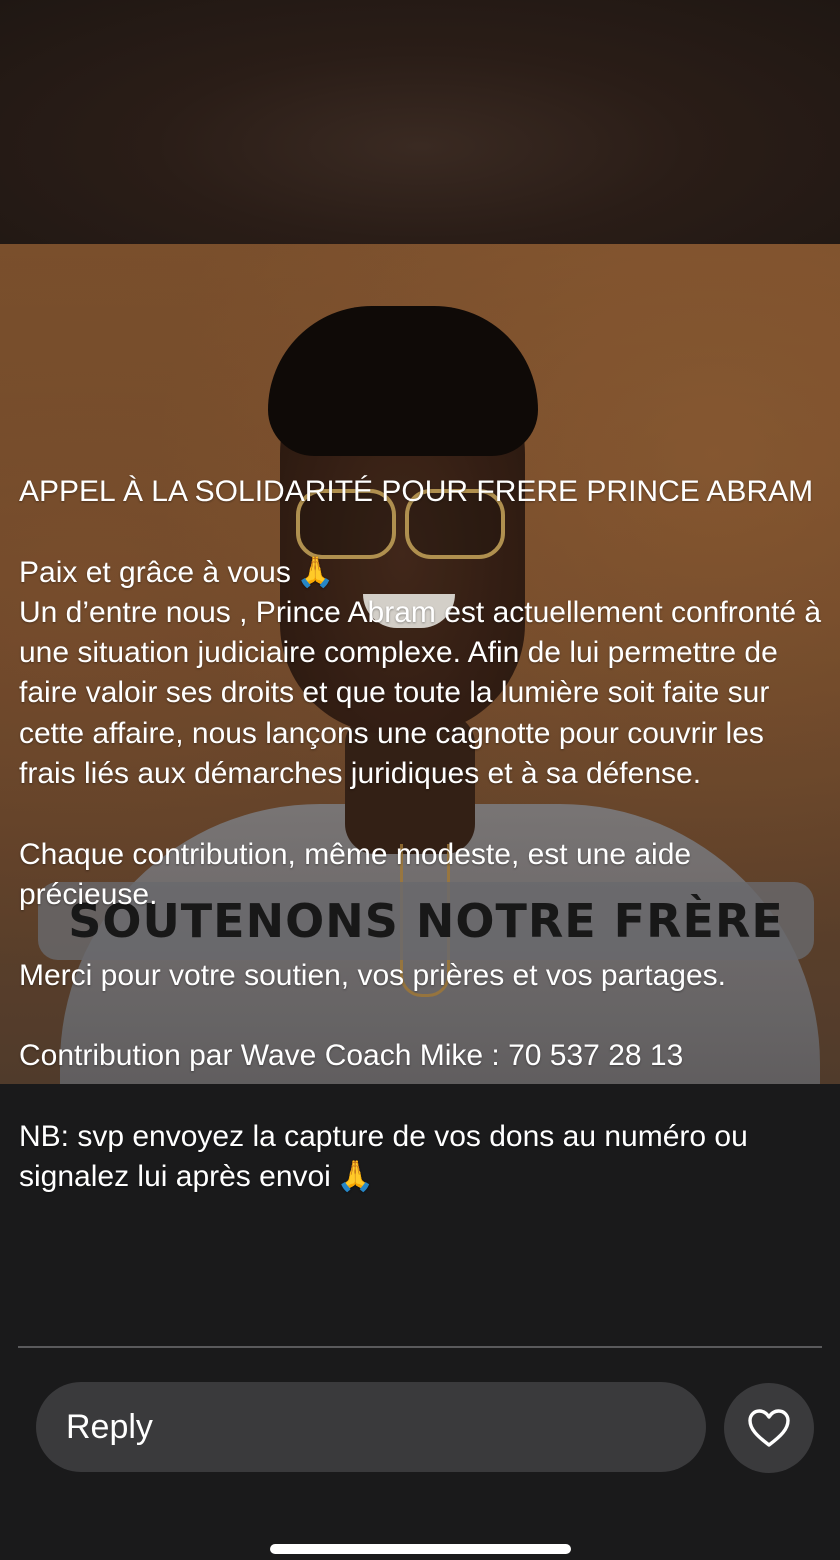 The height and width of the screenshot is (1560, 840). I want to click on home-indicator, so click(420, 1549).